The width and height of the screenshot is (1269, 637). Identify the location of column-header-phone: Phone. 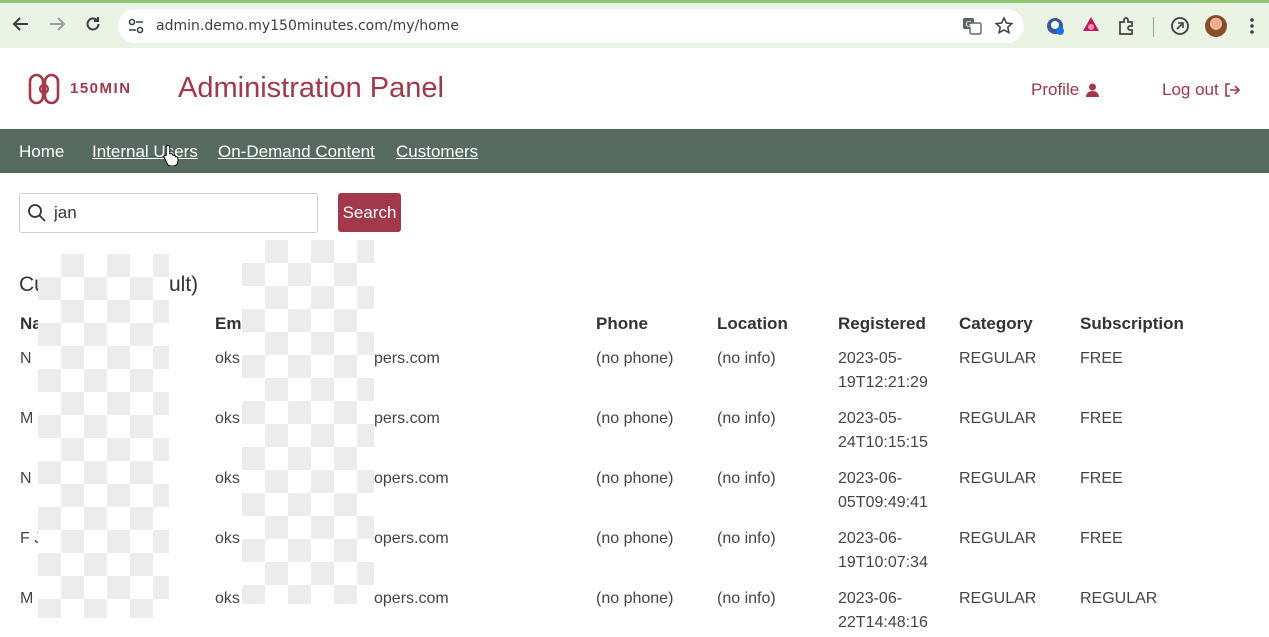
(622, 323).